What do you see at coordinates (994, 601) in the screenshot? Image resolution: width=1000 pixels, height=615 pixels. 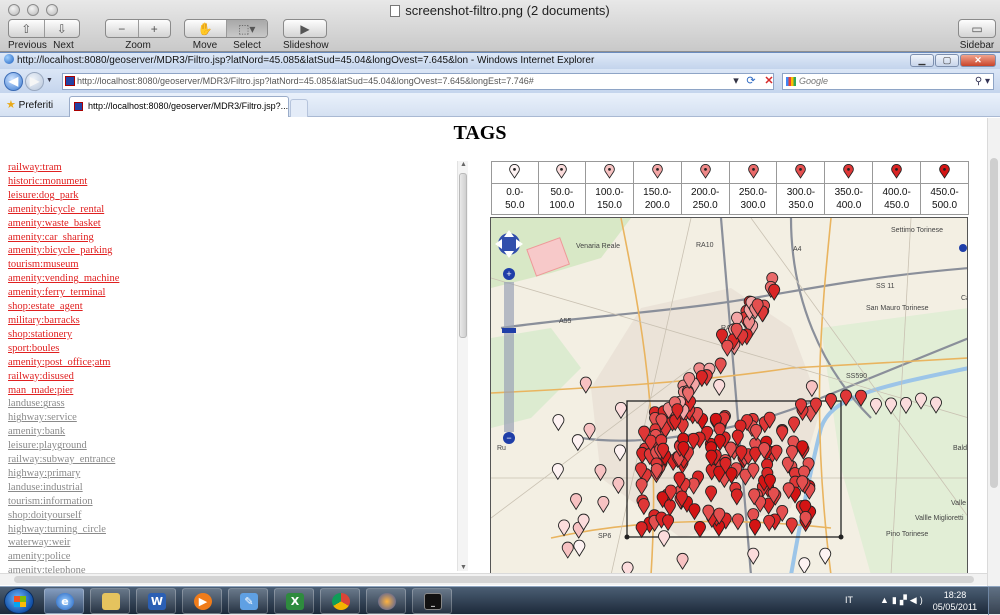 I see `show-desktop-button` at bounding box center [994, 601].